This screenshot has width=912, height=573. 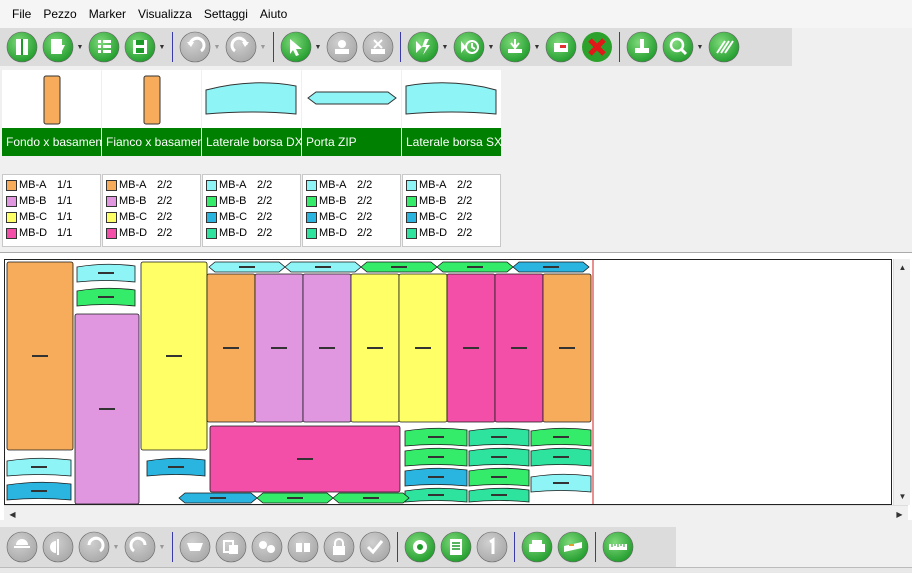 I want to click on export-icon, so click(x=561, y=47).